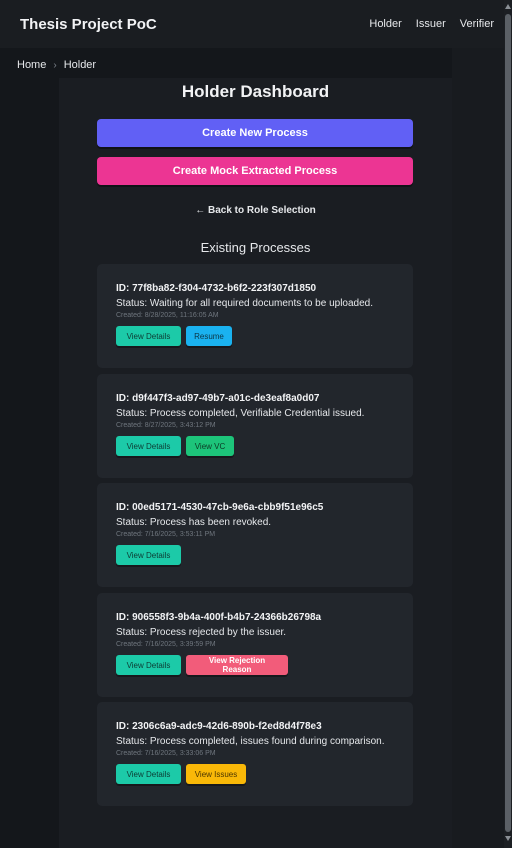 The image size is (512, 848). What do you see at coordinates (477, 24) in the screenshot?
I see `nav-link-verifier: Verifier` at bounding box center [477, 24].